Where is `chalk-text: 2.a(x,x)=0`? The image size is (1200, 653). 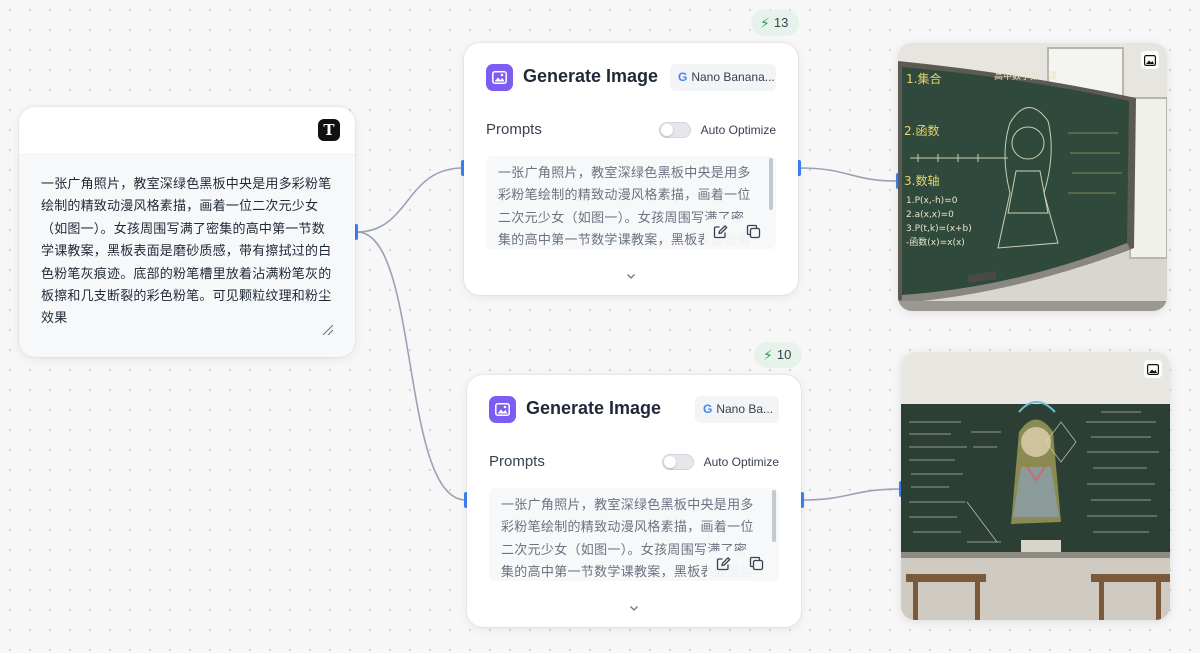 chalk-text: 2.a(x,x)=0 is located at coordinates (930, 215).